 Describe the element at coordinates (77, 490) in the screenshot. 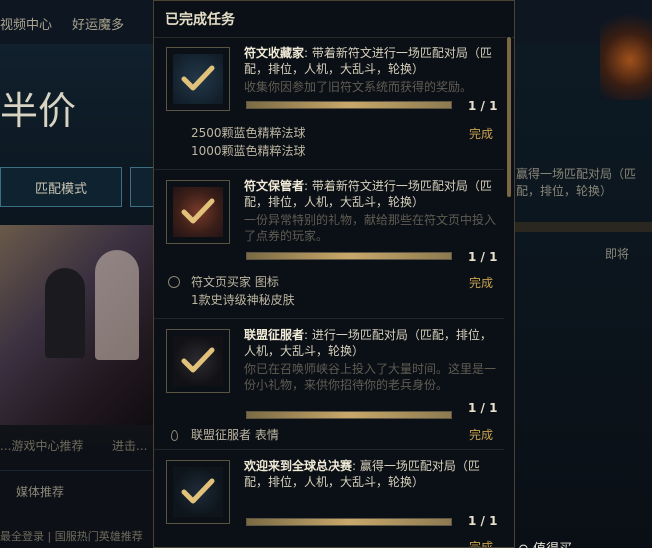

I see `media-section: 媒体推荐` at that location.